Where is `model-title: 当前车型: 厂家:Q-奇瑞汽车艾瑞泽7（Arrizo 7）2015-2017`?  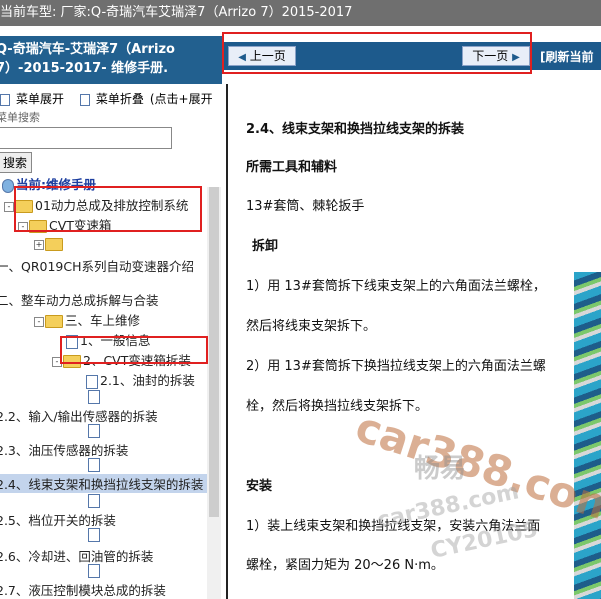
model-title: 当前车型: 厂家:Q-奇瑞汽车艾瑞泽7（Arrizo 7）2015-2017 is located at coordinates (176, 12).